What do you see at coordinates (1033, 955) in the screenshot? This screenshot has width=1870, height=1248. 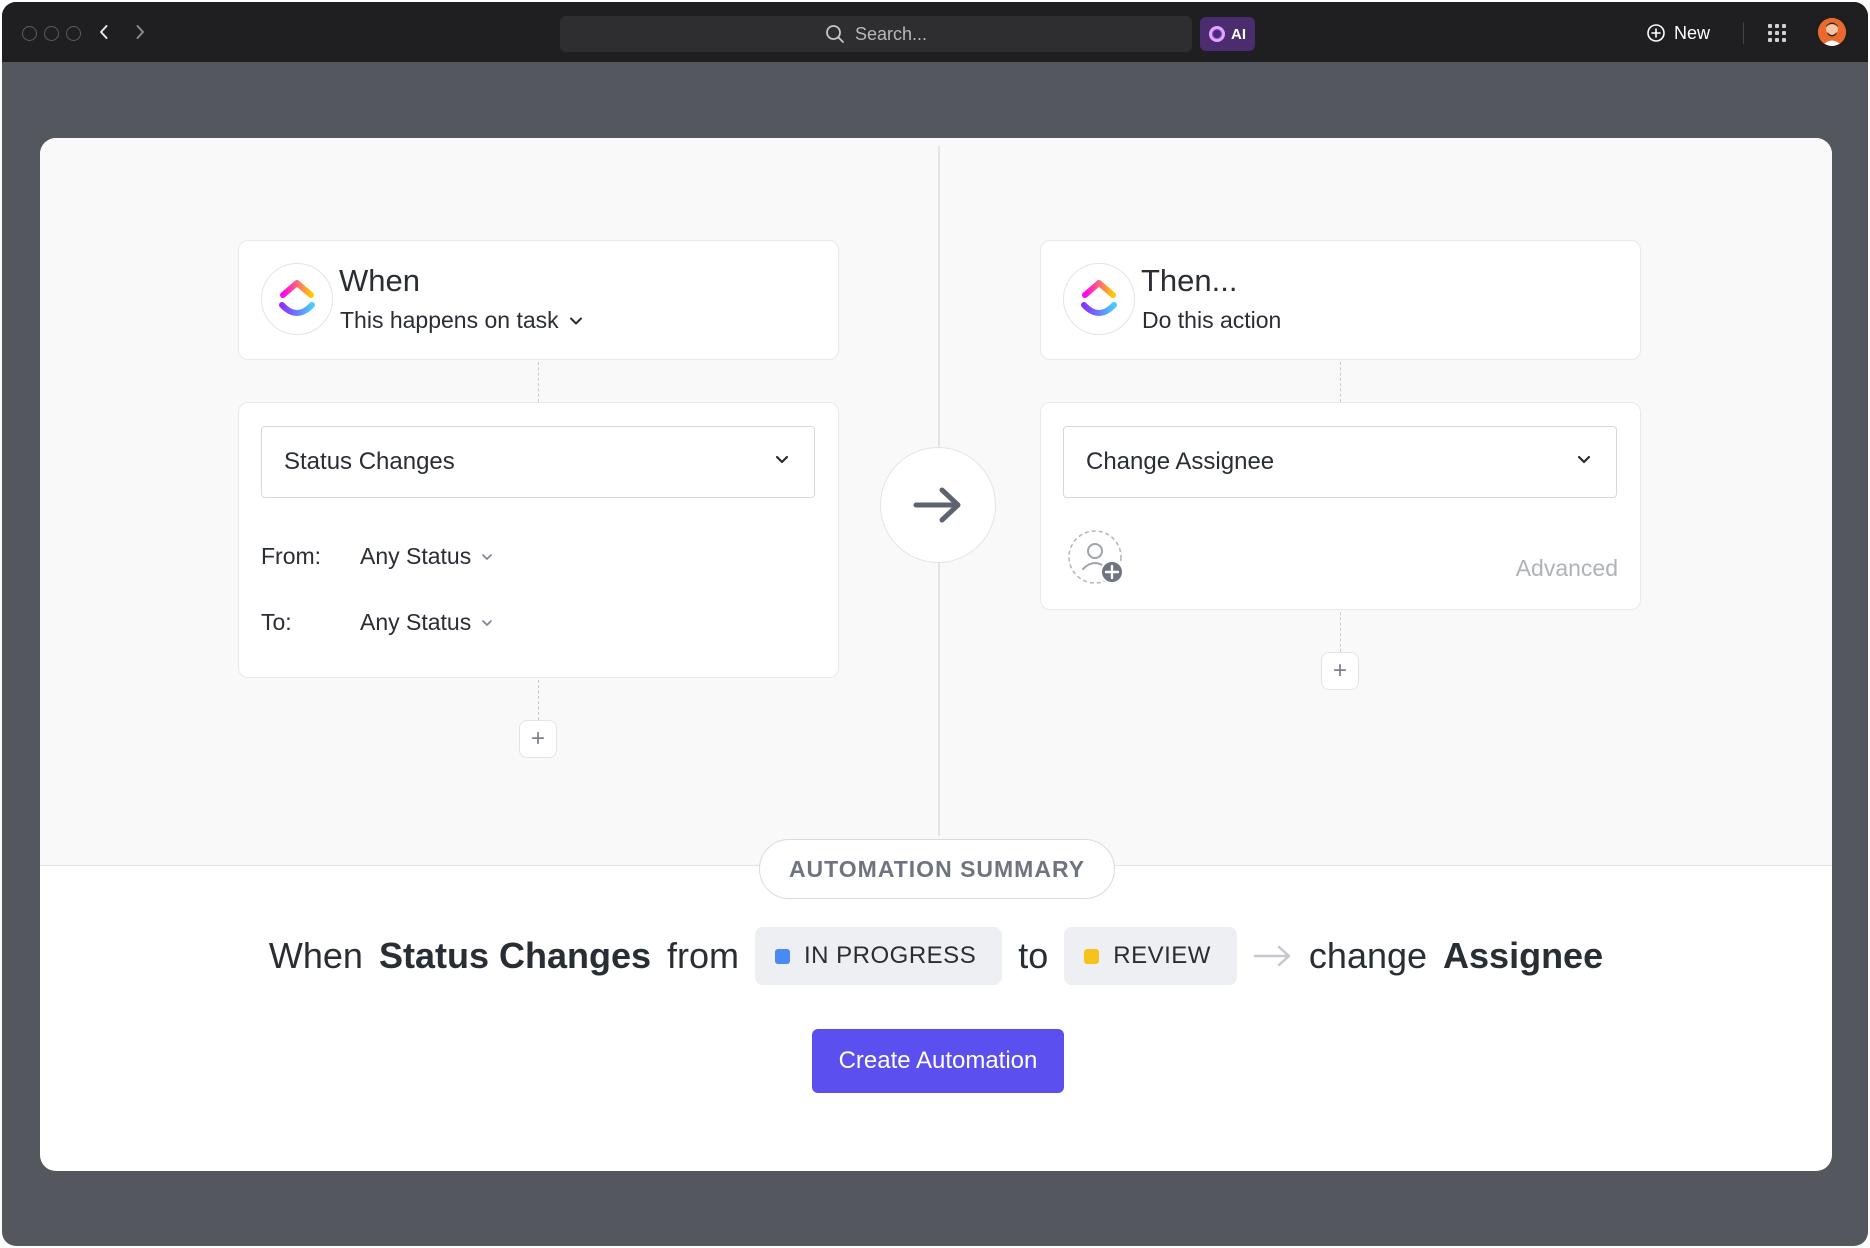 I see `summary-to: to` at bounding box center [1033, 955].